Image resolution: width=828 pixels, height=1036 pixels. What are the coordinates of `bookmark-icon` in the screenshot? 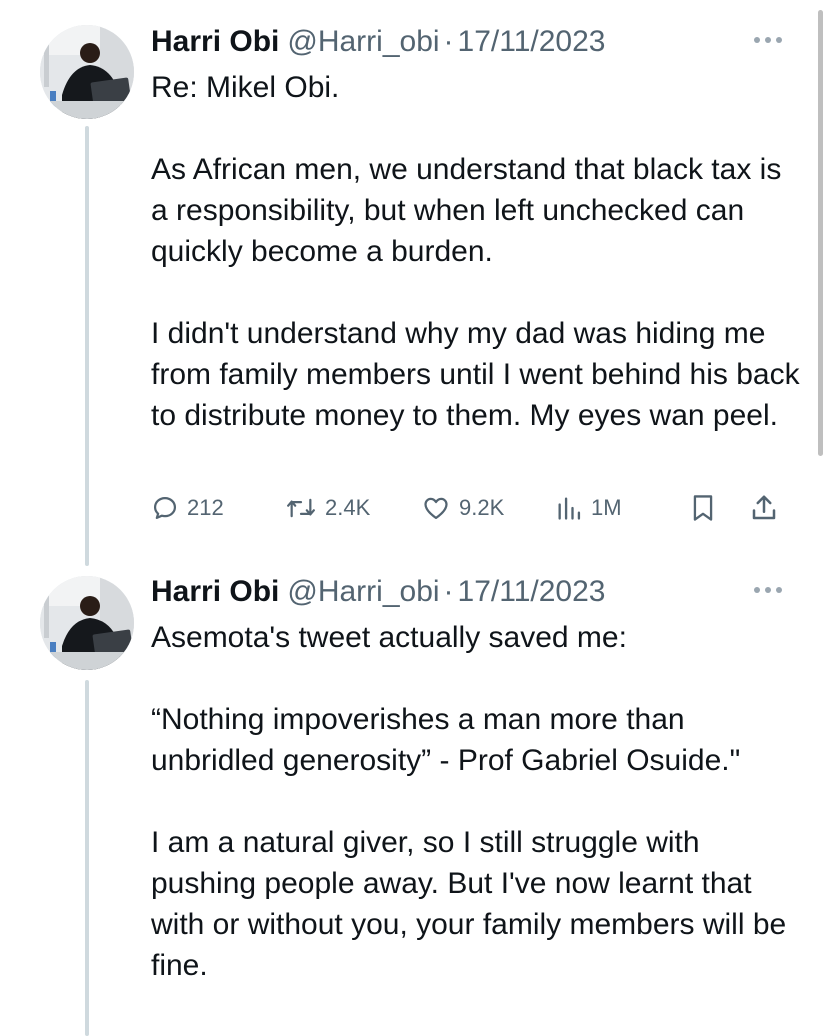 It's located at (703, 508).